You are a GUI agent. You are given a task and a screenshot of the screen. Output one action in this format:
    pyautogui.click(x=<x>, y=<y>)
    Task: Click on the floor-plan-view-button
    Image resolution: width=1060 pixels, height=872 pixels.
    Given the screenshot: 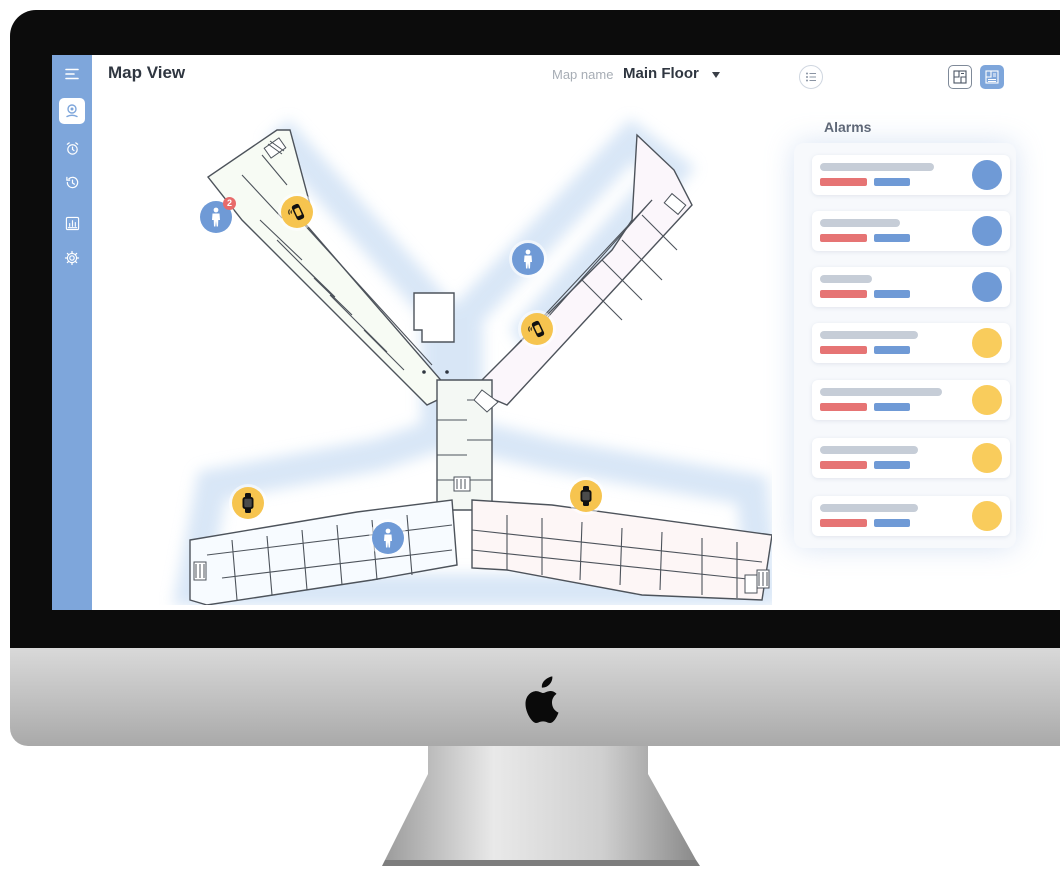 What is the action you would take?
    pyautogui.click(x=960, y=77)
    